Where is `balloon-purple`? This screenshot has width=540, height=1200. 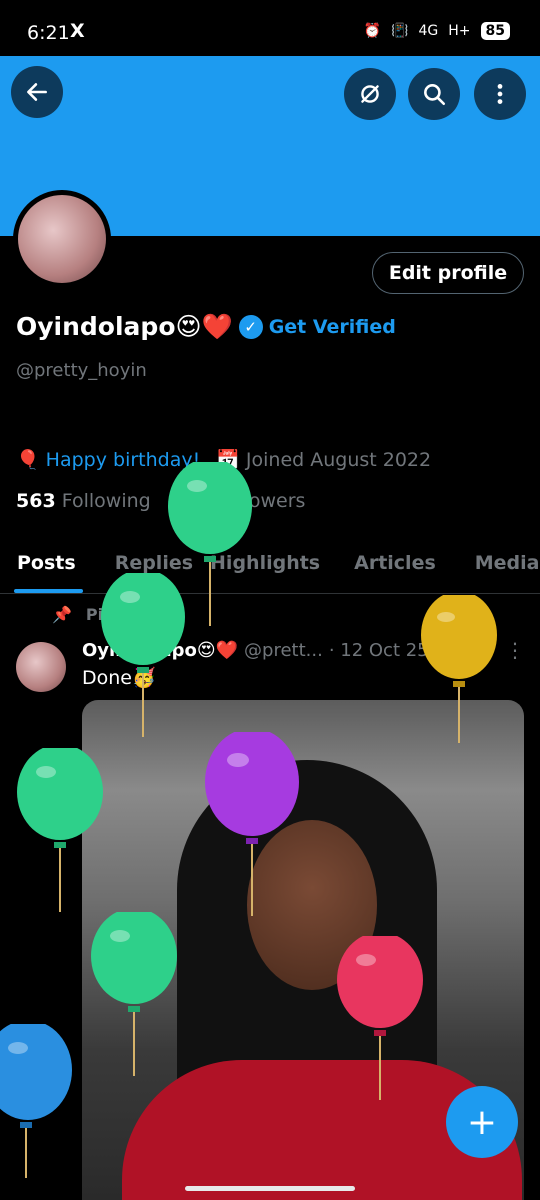 balloon-purple is located at coordinates (252, 824).